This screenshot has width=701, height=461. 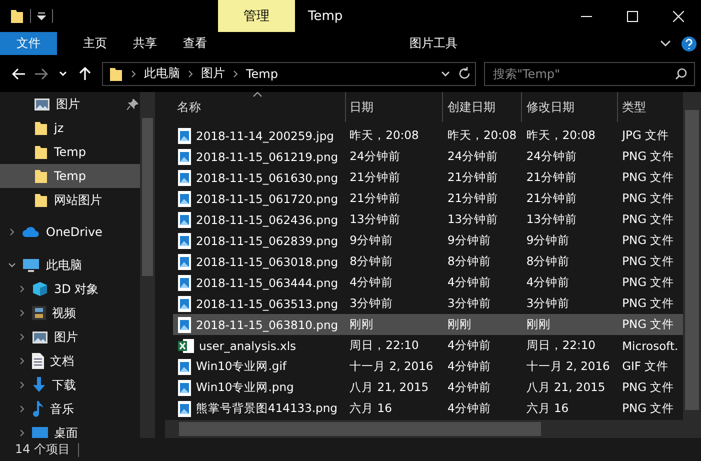 I want to click on column-header: 修改日期, so click(x=569, y=107).